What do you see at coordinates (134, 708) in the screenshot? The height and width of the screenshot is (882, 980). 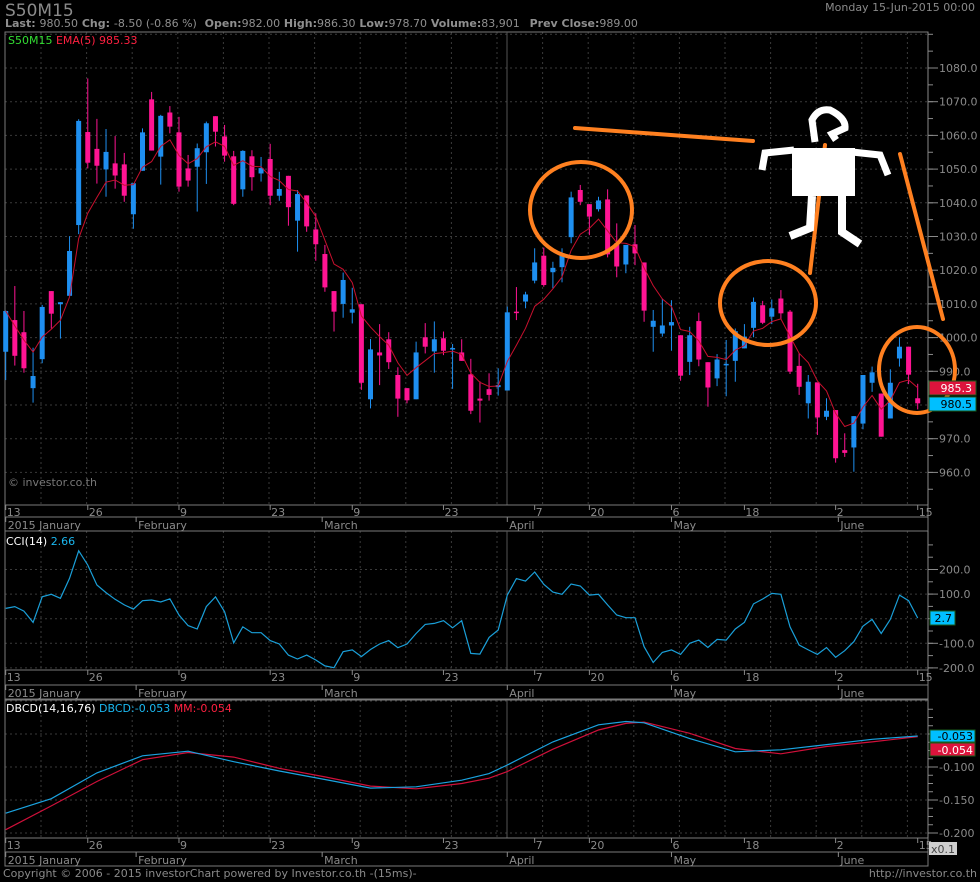 I see `dbcd-value: DBCD:-0.053` at bounding box center [134, 708].